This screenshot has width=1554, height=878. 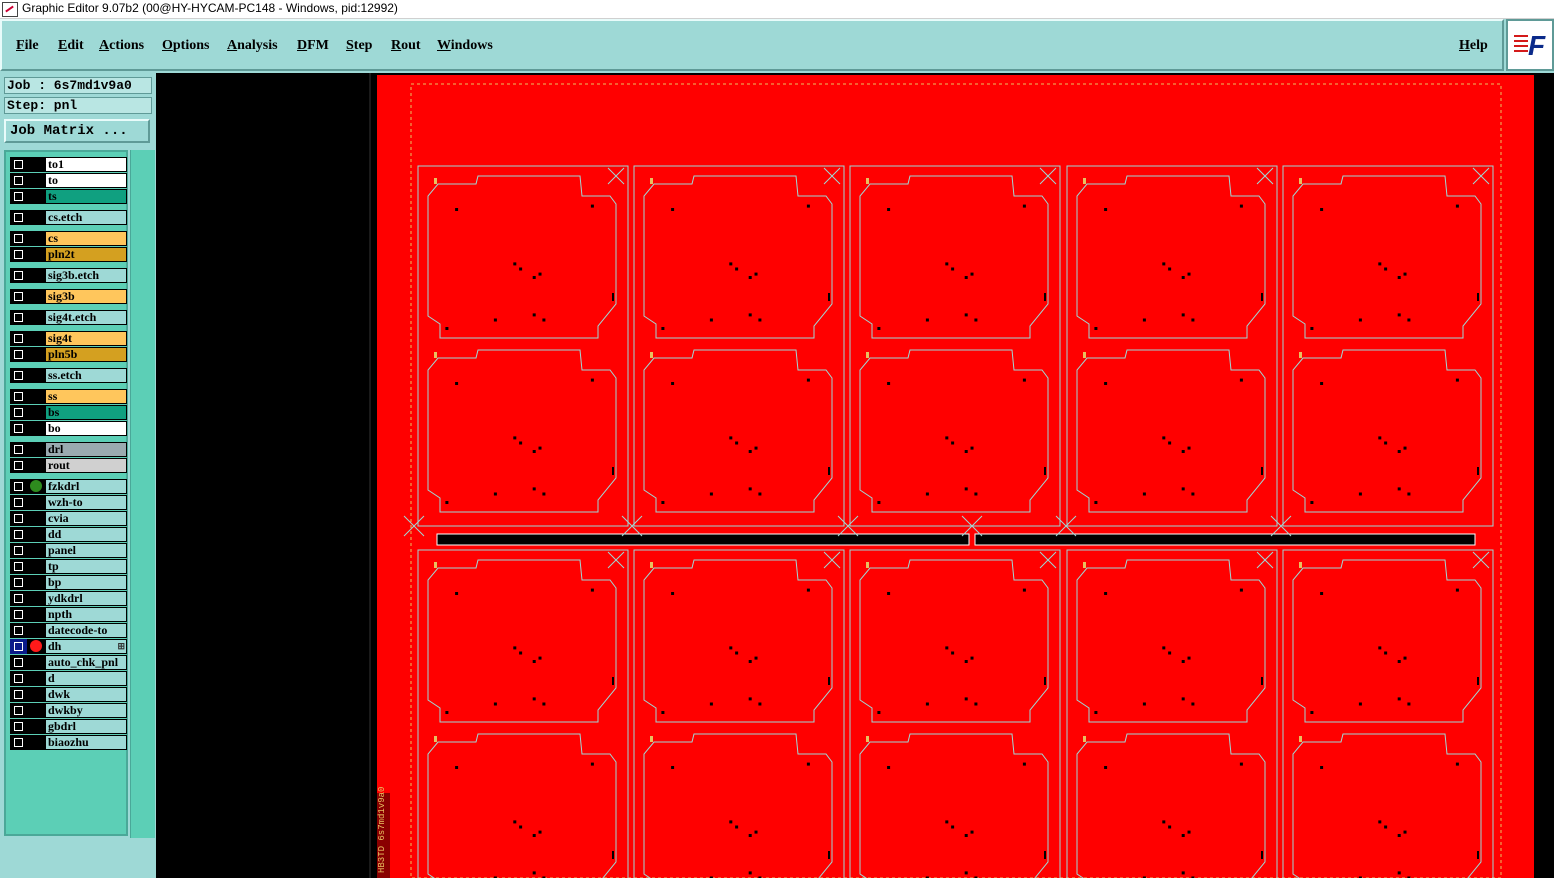 I want to click on layer-name: dd, so click(x=86, y=534).